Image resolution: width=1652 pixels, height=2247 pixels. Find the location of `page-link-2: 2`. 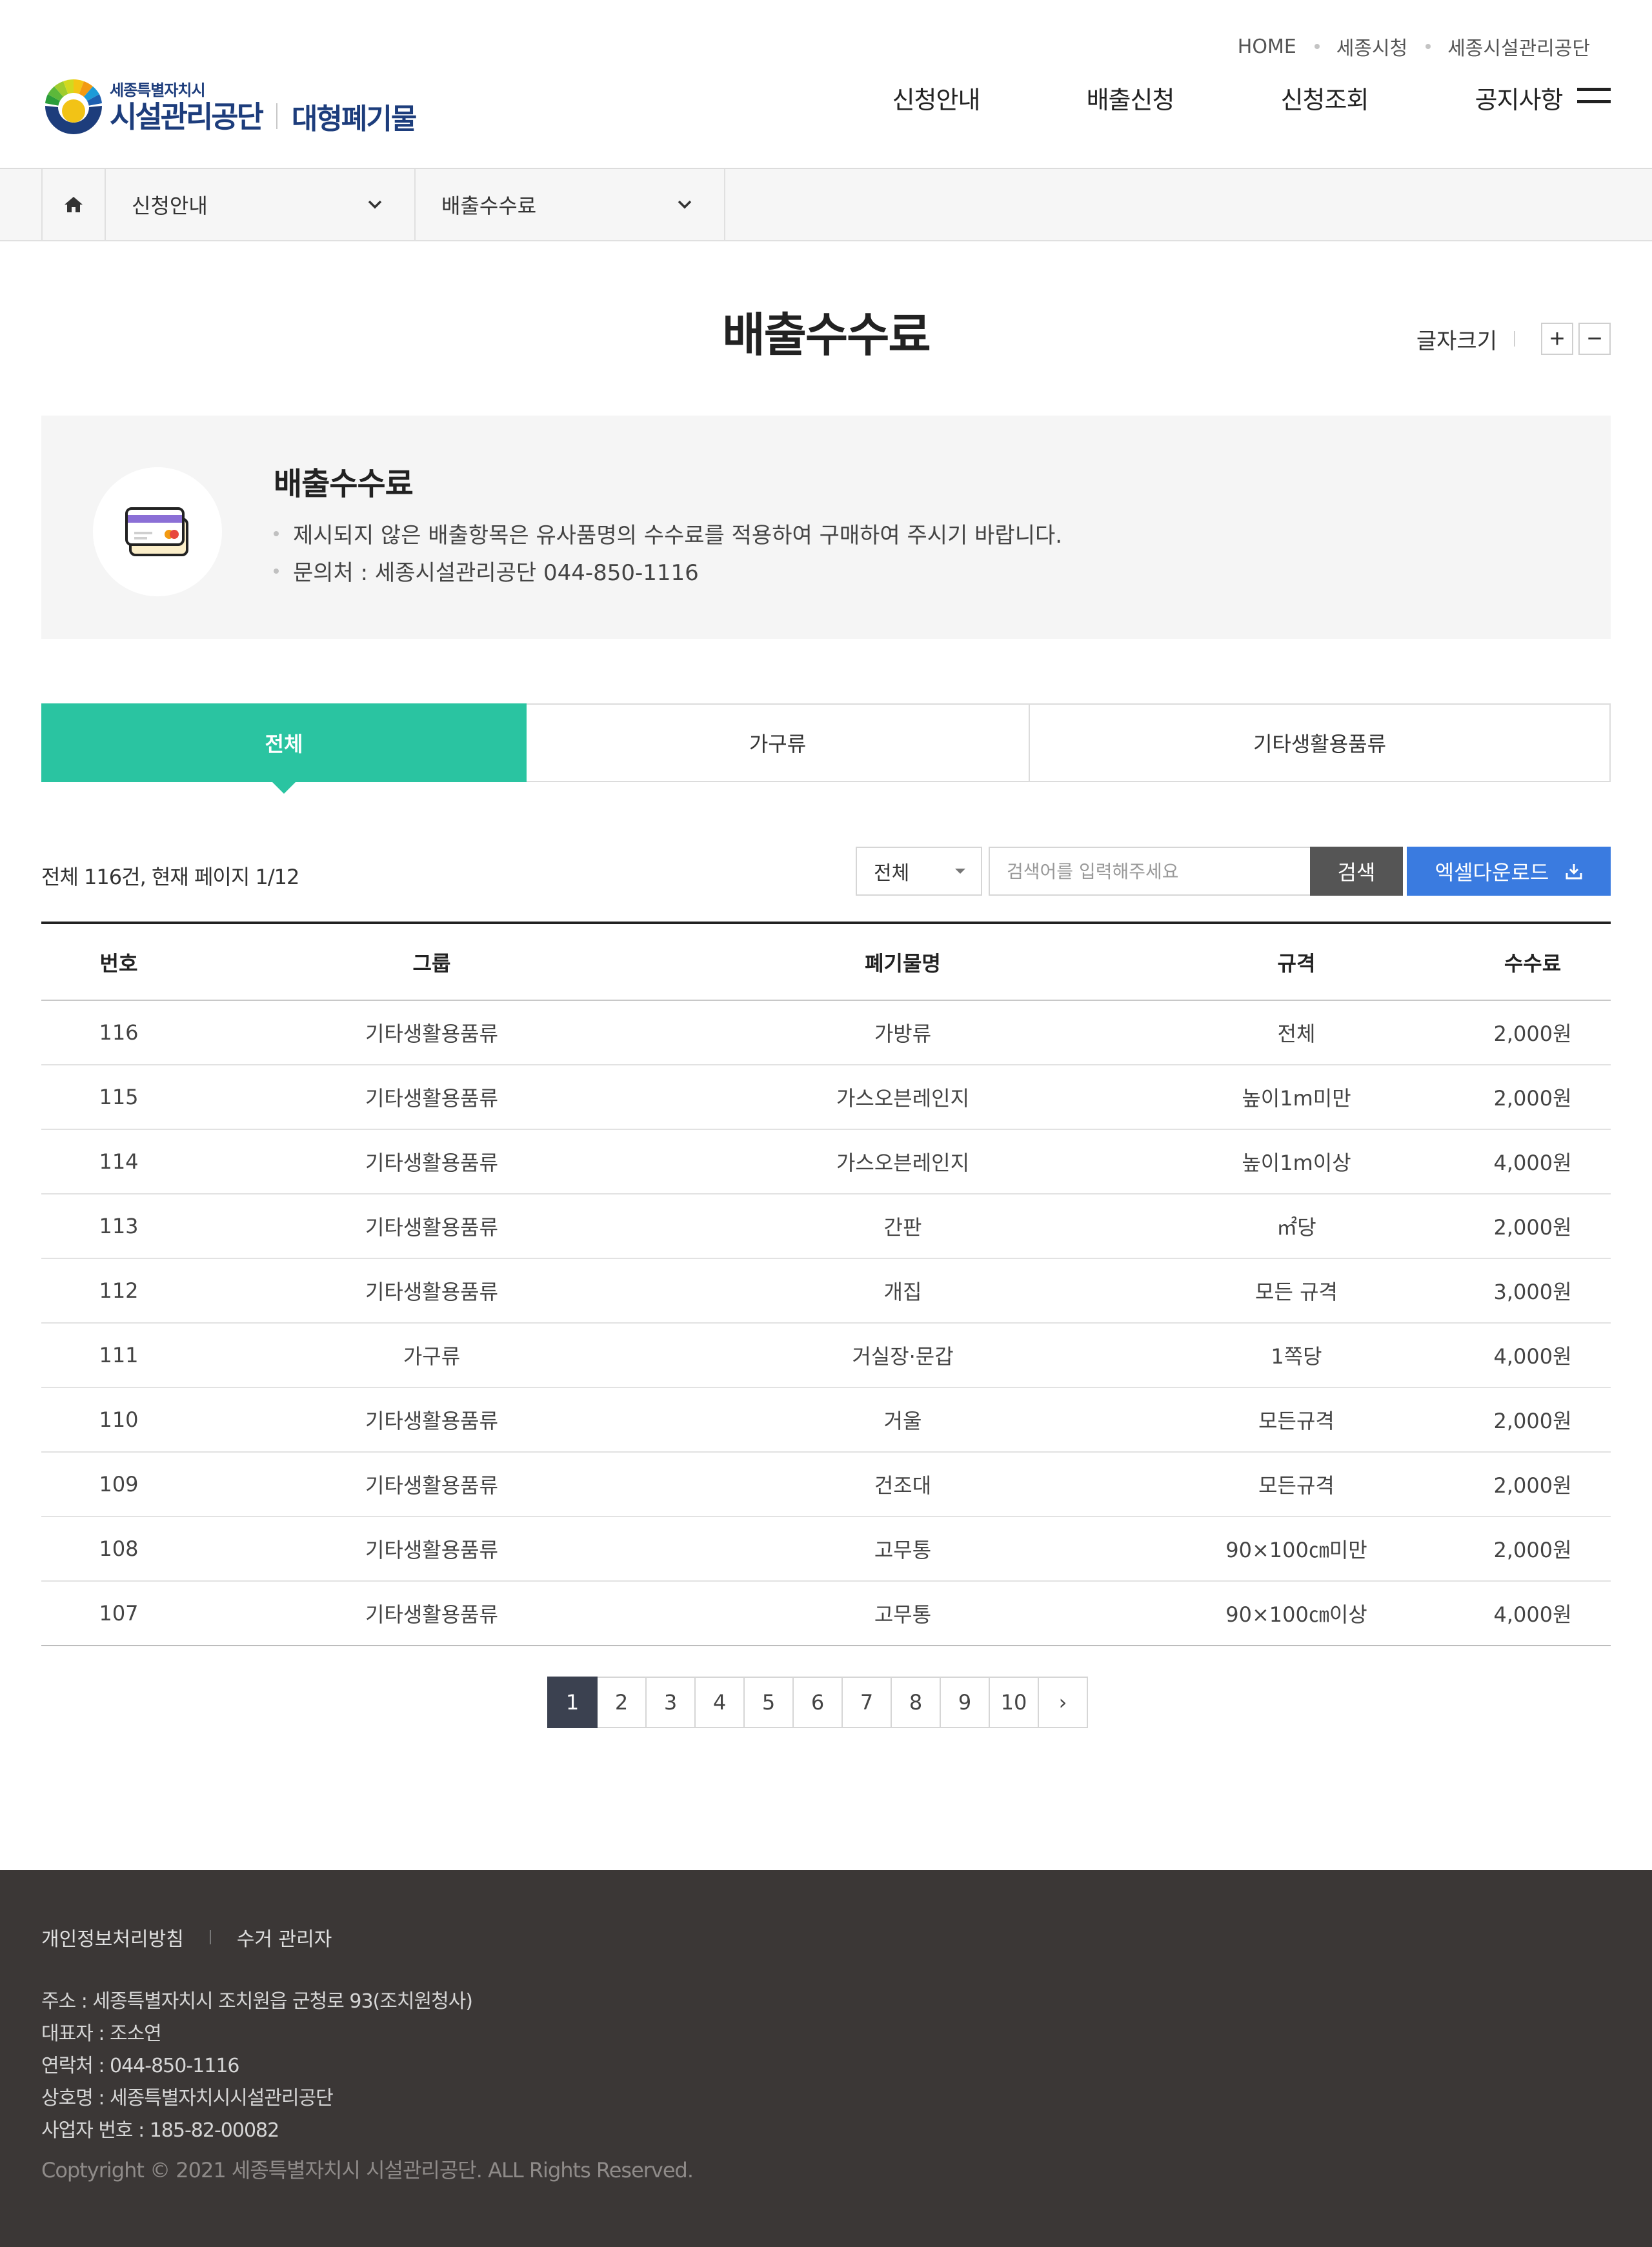

page-link-2: 2 is located at coordinates (621, 1702).